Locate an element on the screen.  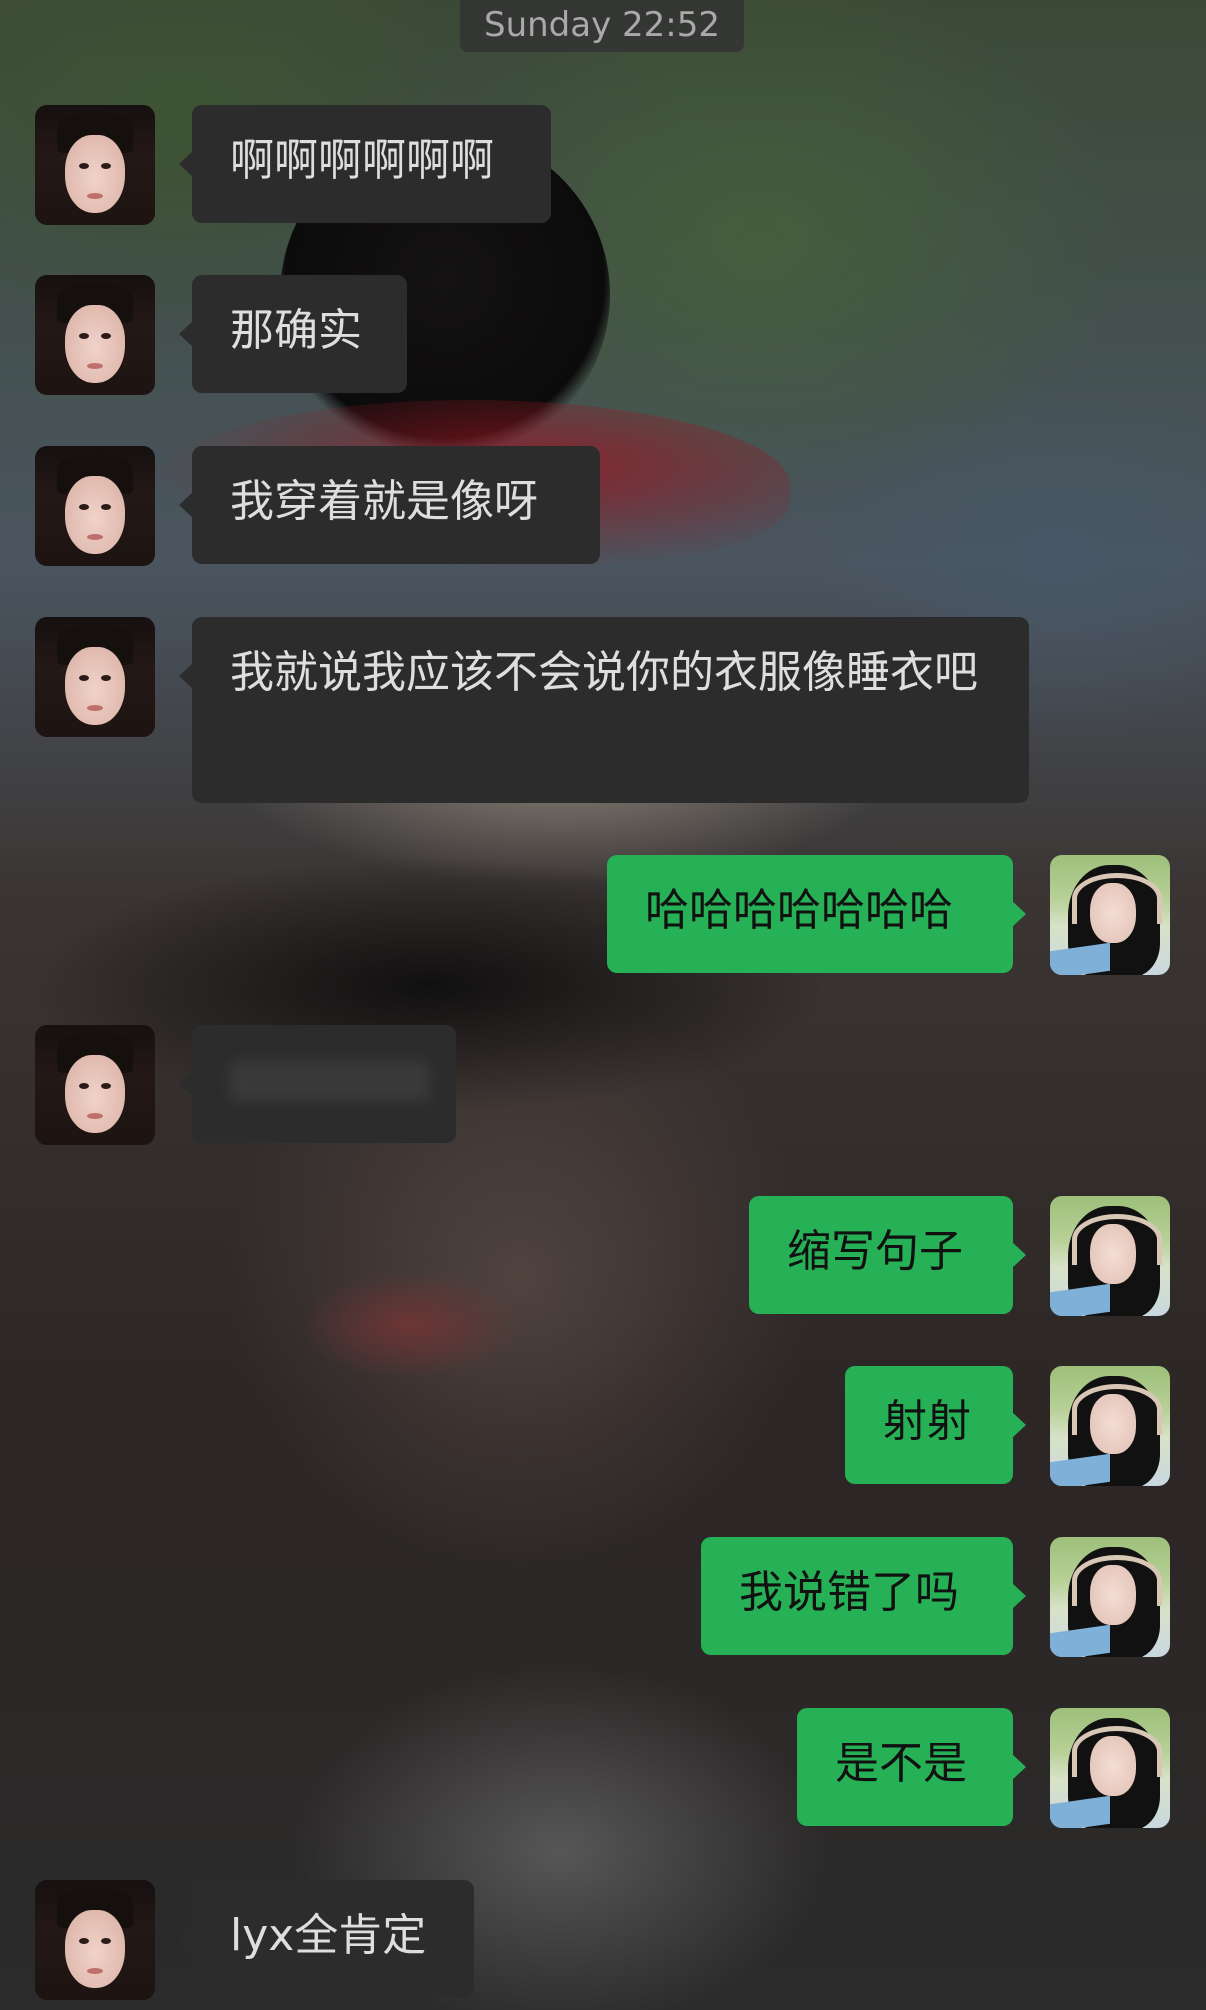
outgoing-message-bubble: 缩写句子 is located at coordinates (887, 1255).